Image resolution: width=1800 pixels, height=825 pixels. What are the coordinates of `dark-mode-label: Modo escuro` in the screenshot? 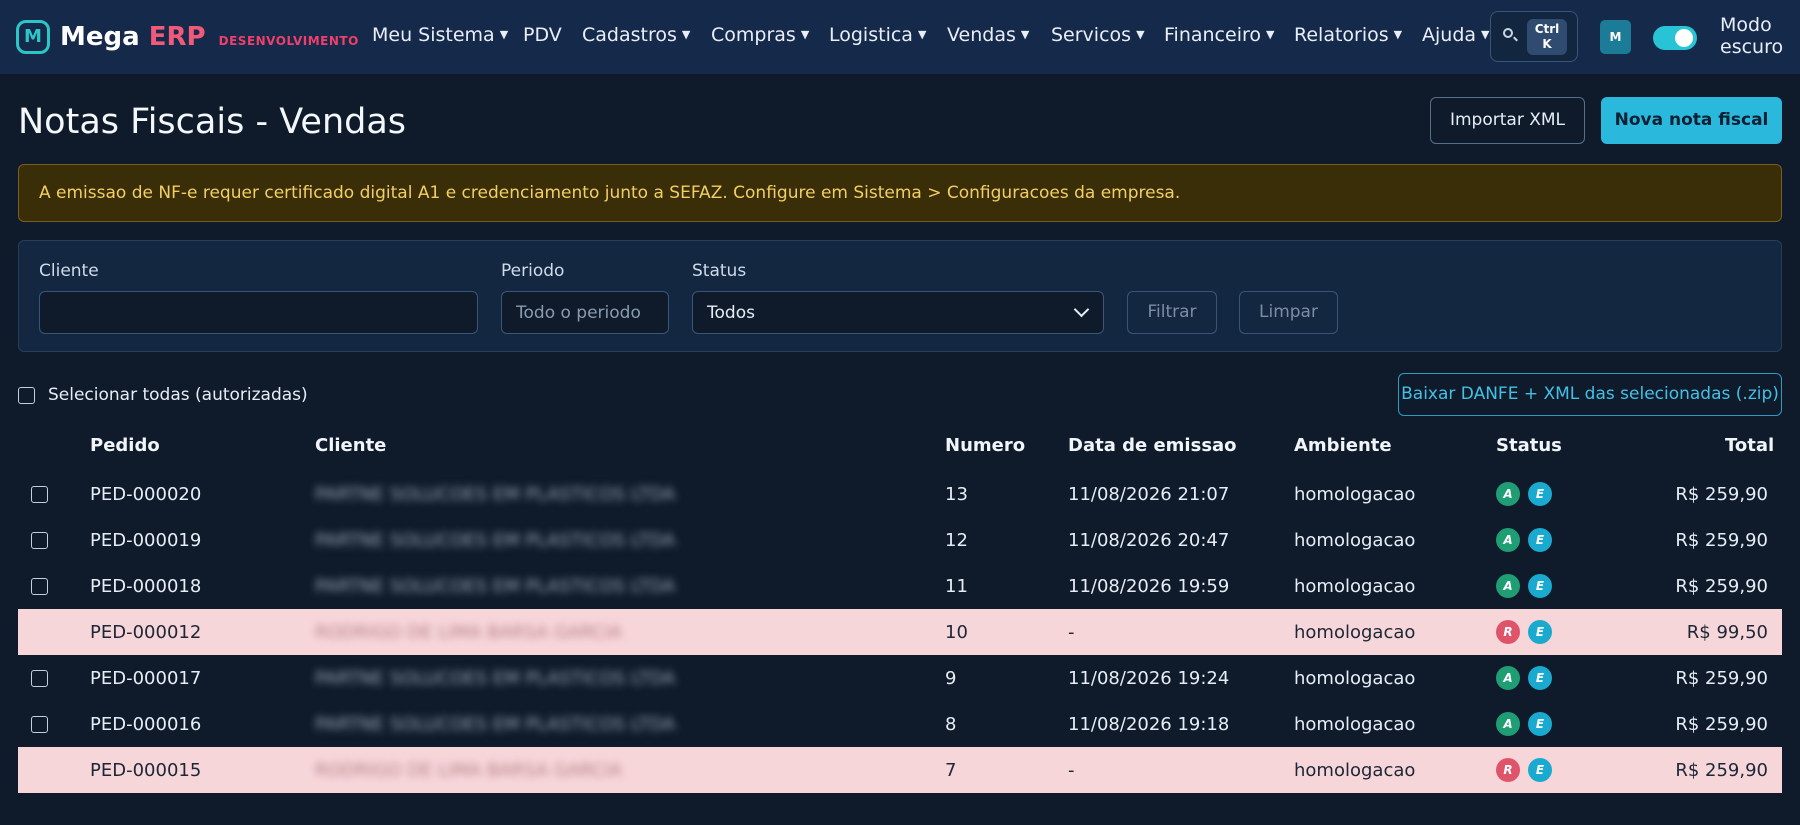 It's located at (1752, 36).